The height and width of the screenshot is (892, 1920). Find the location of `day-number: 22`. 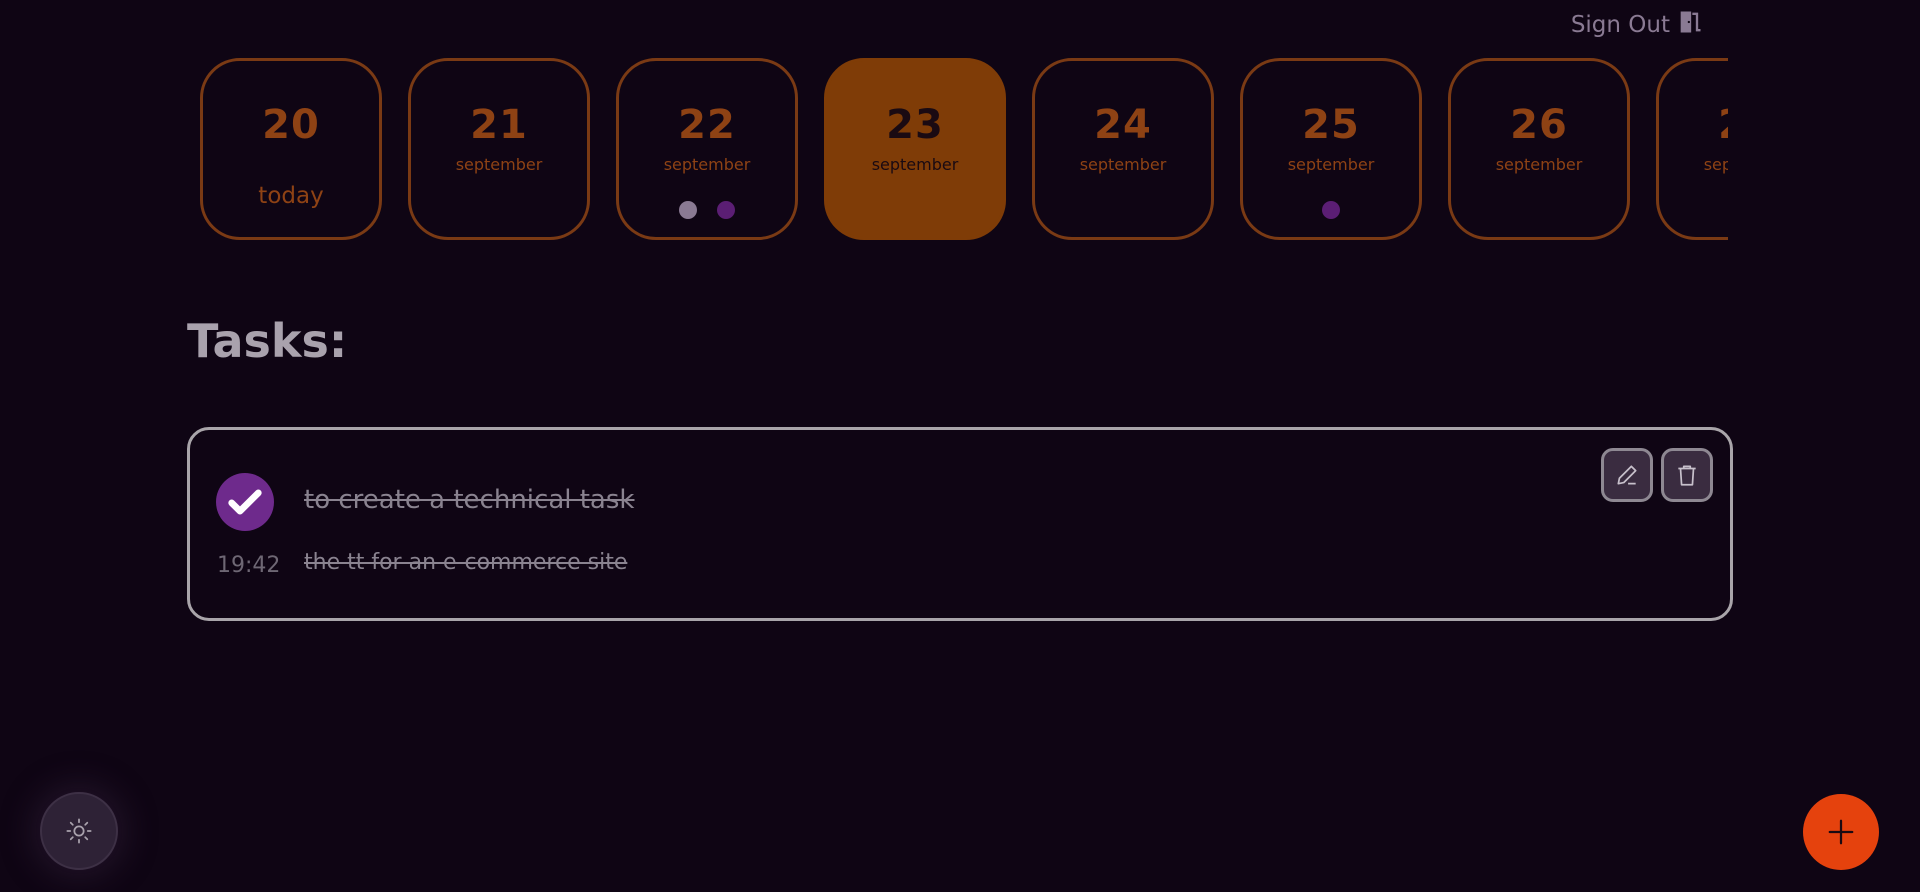

day-number: 22 is located at coordinates (707, 125).